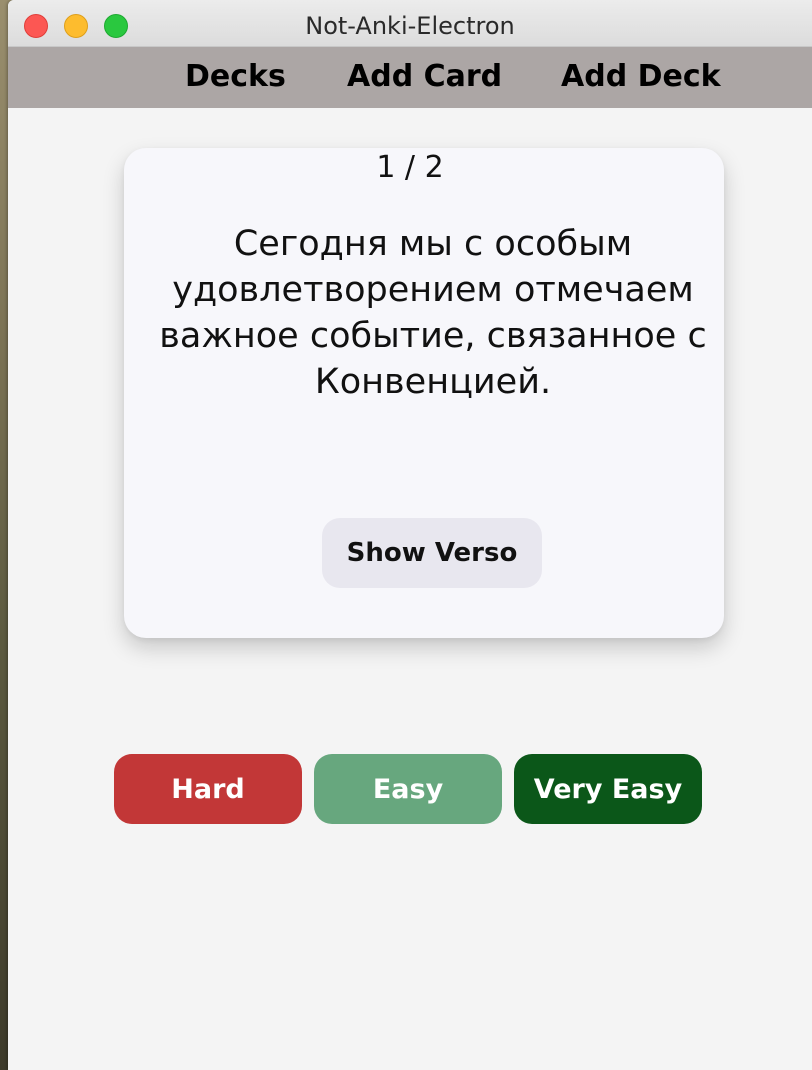 The image size is (812, 1070). Describe the element at coordinates (410, 167) in the screenshot. I see `card-counter: 1 / 2` at that location.